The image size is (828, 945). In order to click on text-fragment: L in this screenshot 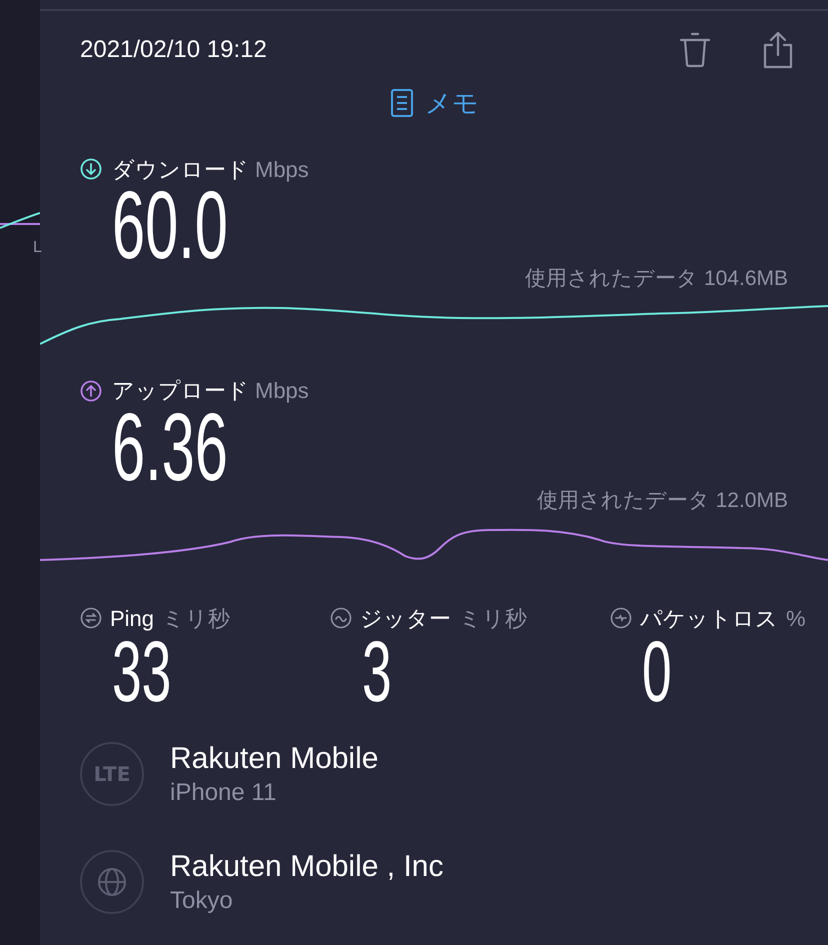, I will do `click(37, 248)`.